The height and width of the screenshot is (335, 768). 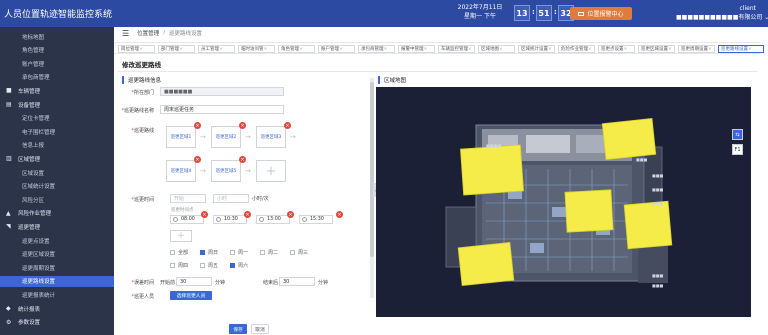 What do you see at coordinates (576, 49) in the screenshot?
I see `tab-item: 危险作业管理 ×` at bounding box center [576, 49].